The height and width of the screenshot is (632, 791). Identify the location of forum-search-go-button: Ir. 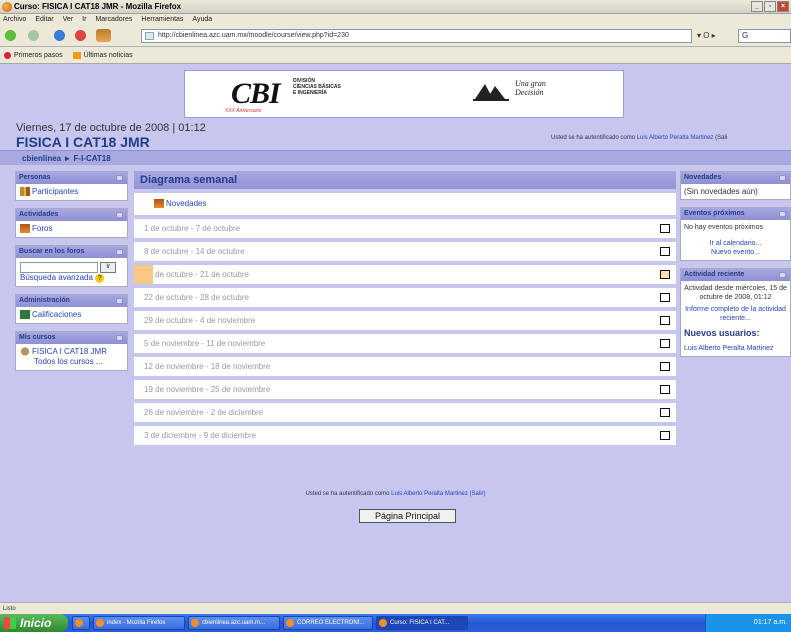
(108, 267).